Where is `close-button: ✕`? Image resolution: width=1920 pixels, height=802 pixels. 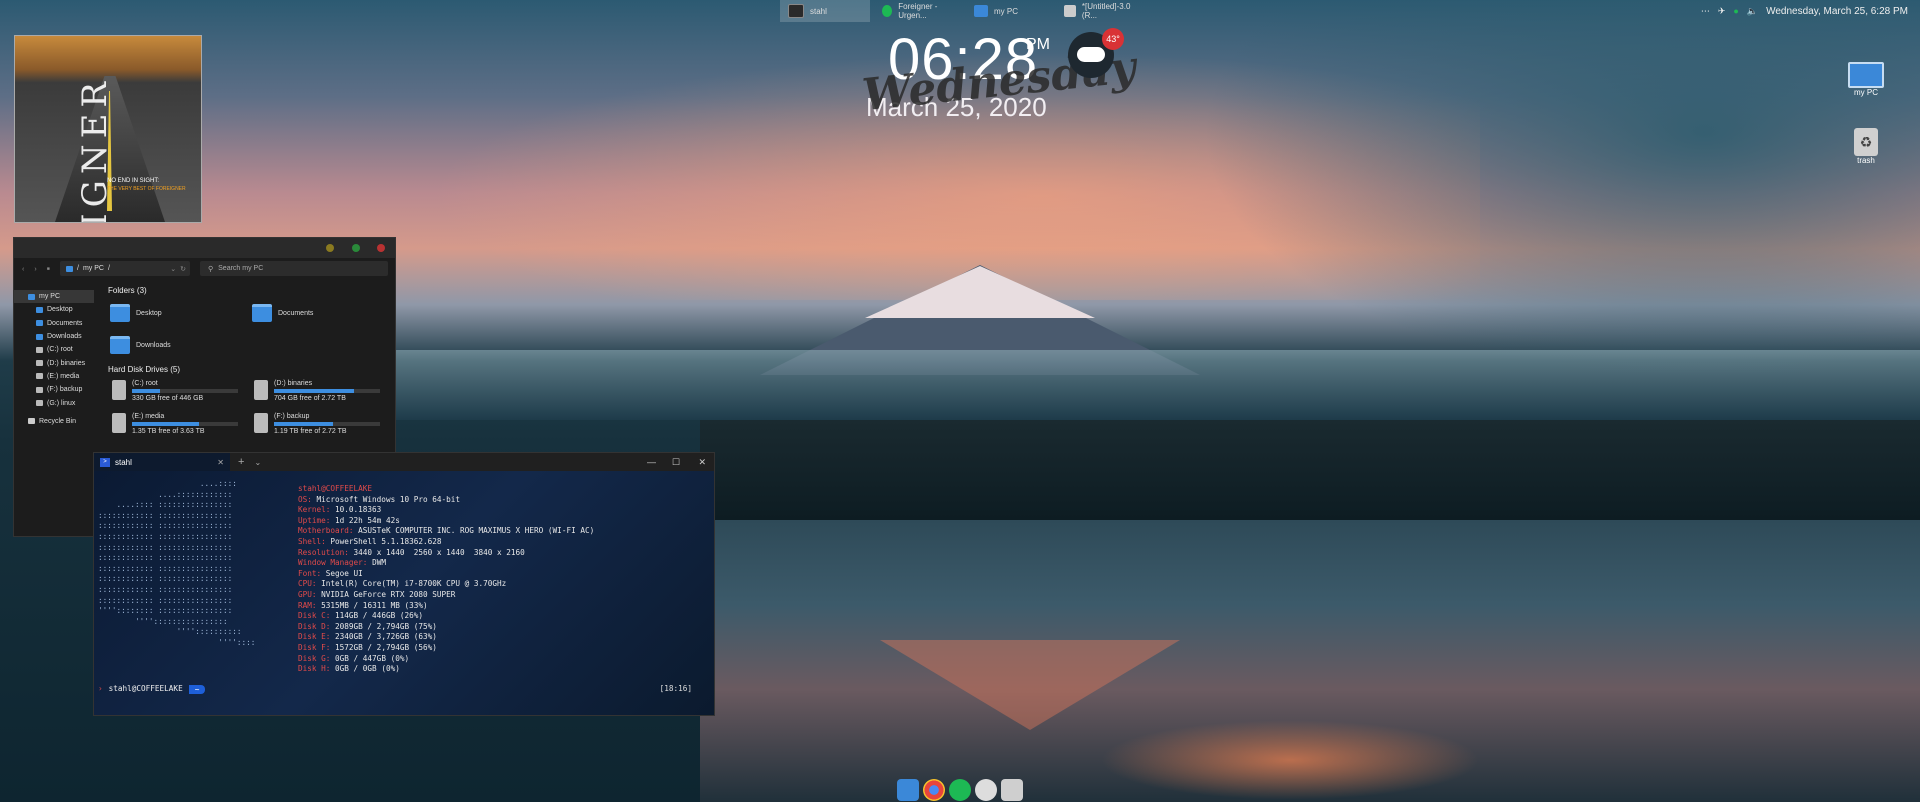 close-button: ✕ is located at coordinates (702, 462).